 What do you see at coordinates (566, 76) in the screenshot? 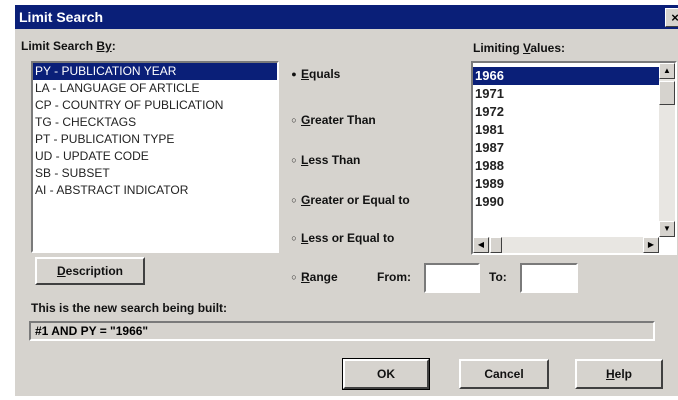
I see `value-list-item: 1966` at bounding box center [566, 76].